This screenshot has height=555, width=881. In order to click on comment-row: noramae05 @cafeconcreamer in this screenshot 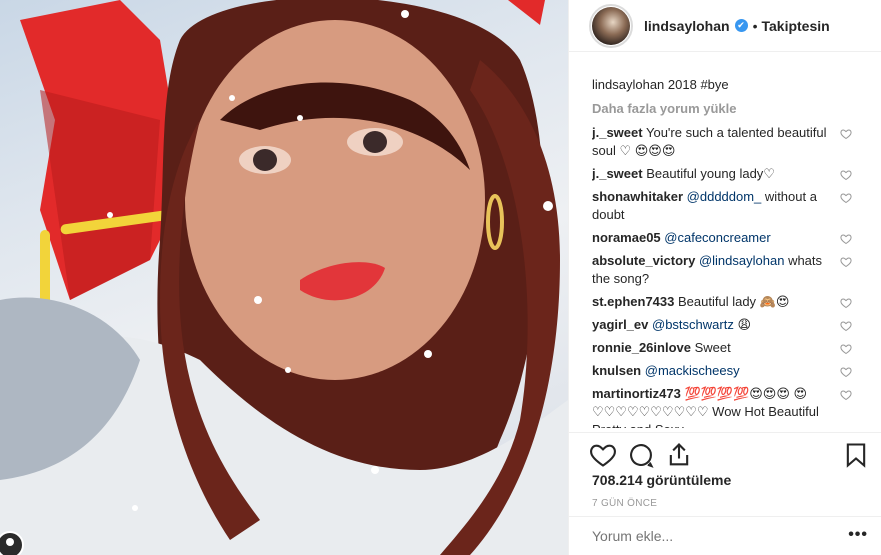, I will do `click(725, 238)`.